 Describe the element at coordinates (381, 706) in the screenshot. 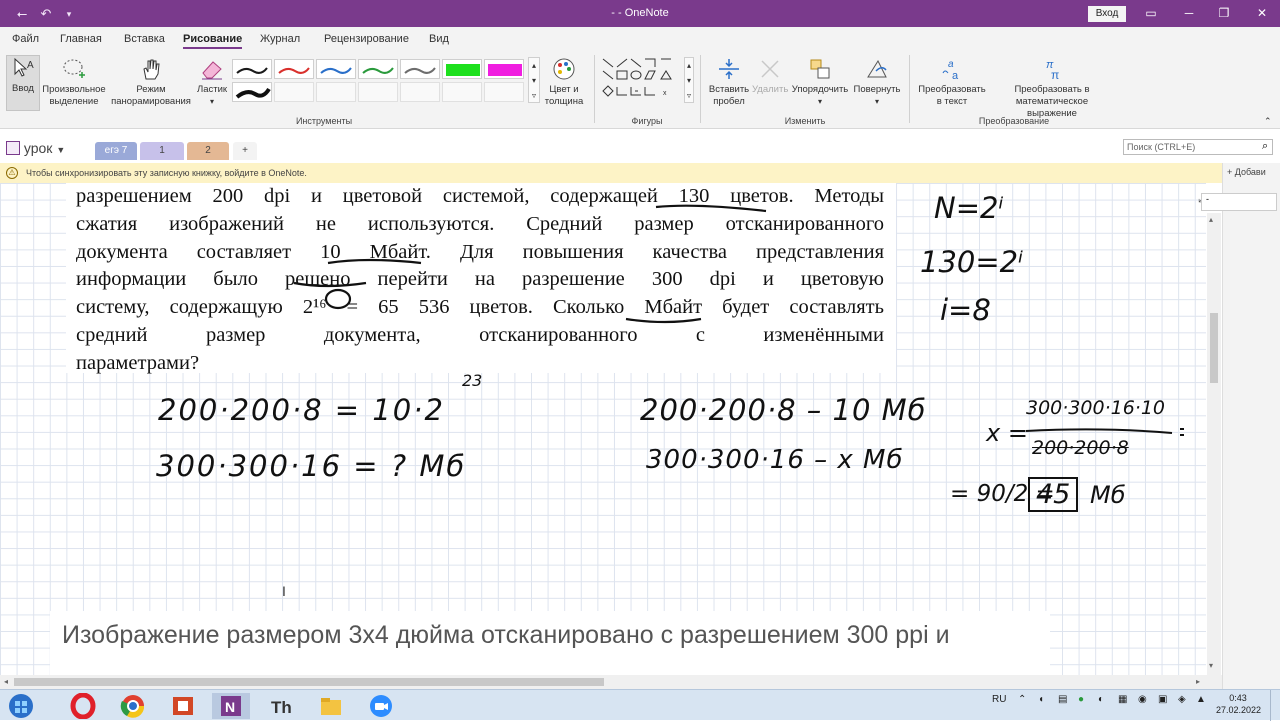

I see `zoom-icon` at that location.